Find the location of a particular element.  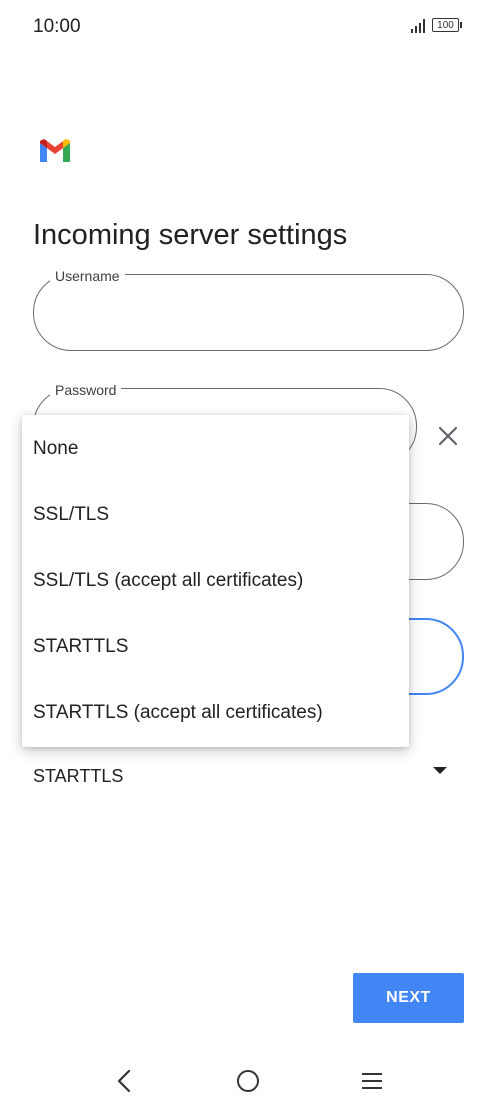

menu-item-starttls-accept-all: STARTTLS (accept all certificates) is located at coordinates (215, 713).